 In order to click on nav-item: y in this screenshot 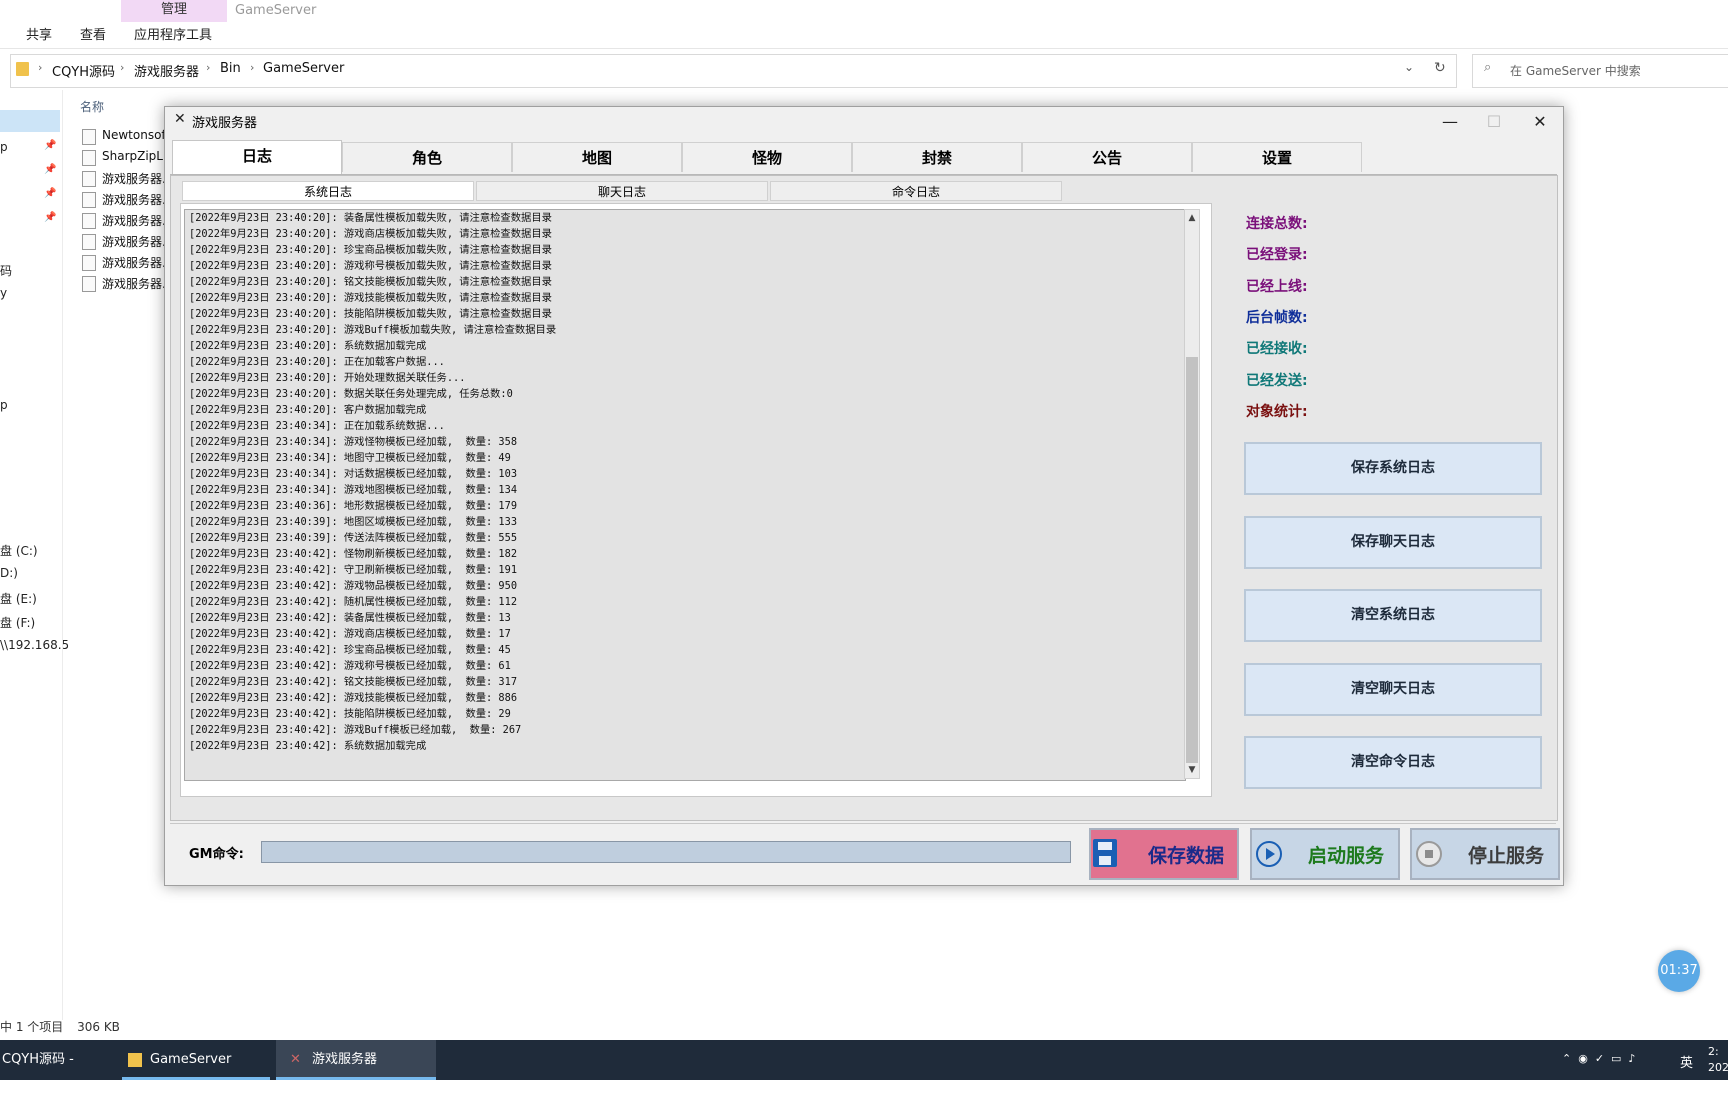, I will do `click(3, 293)`.